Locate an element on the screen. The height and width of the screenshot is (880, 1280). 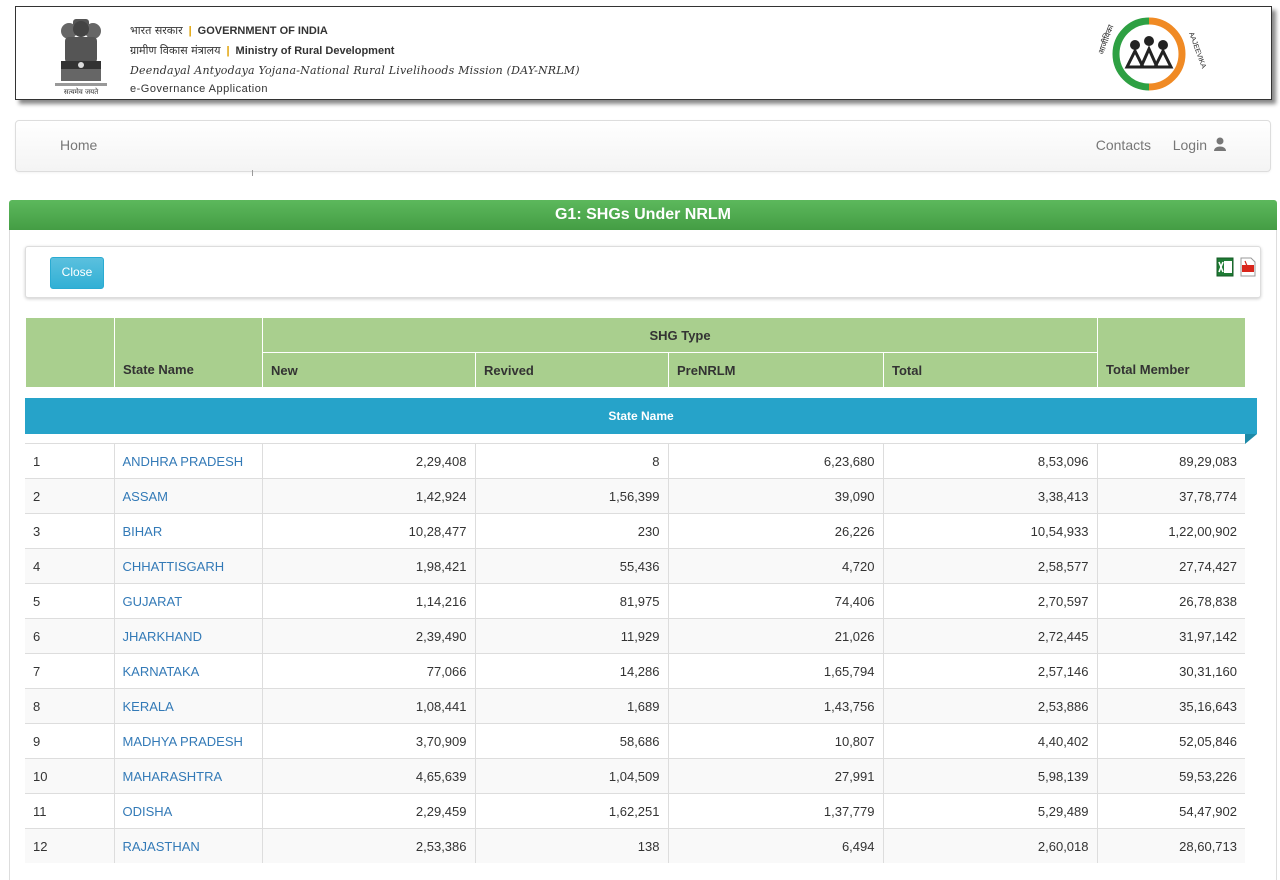
login-label: Login is located at coordinates (1189, 145).